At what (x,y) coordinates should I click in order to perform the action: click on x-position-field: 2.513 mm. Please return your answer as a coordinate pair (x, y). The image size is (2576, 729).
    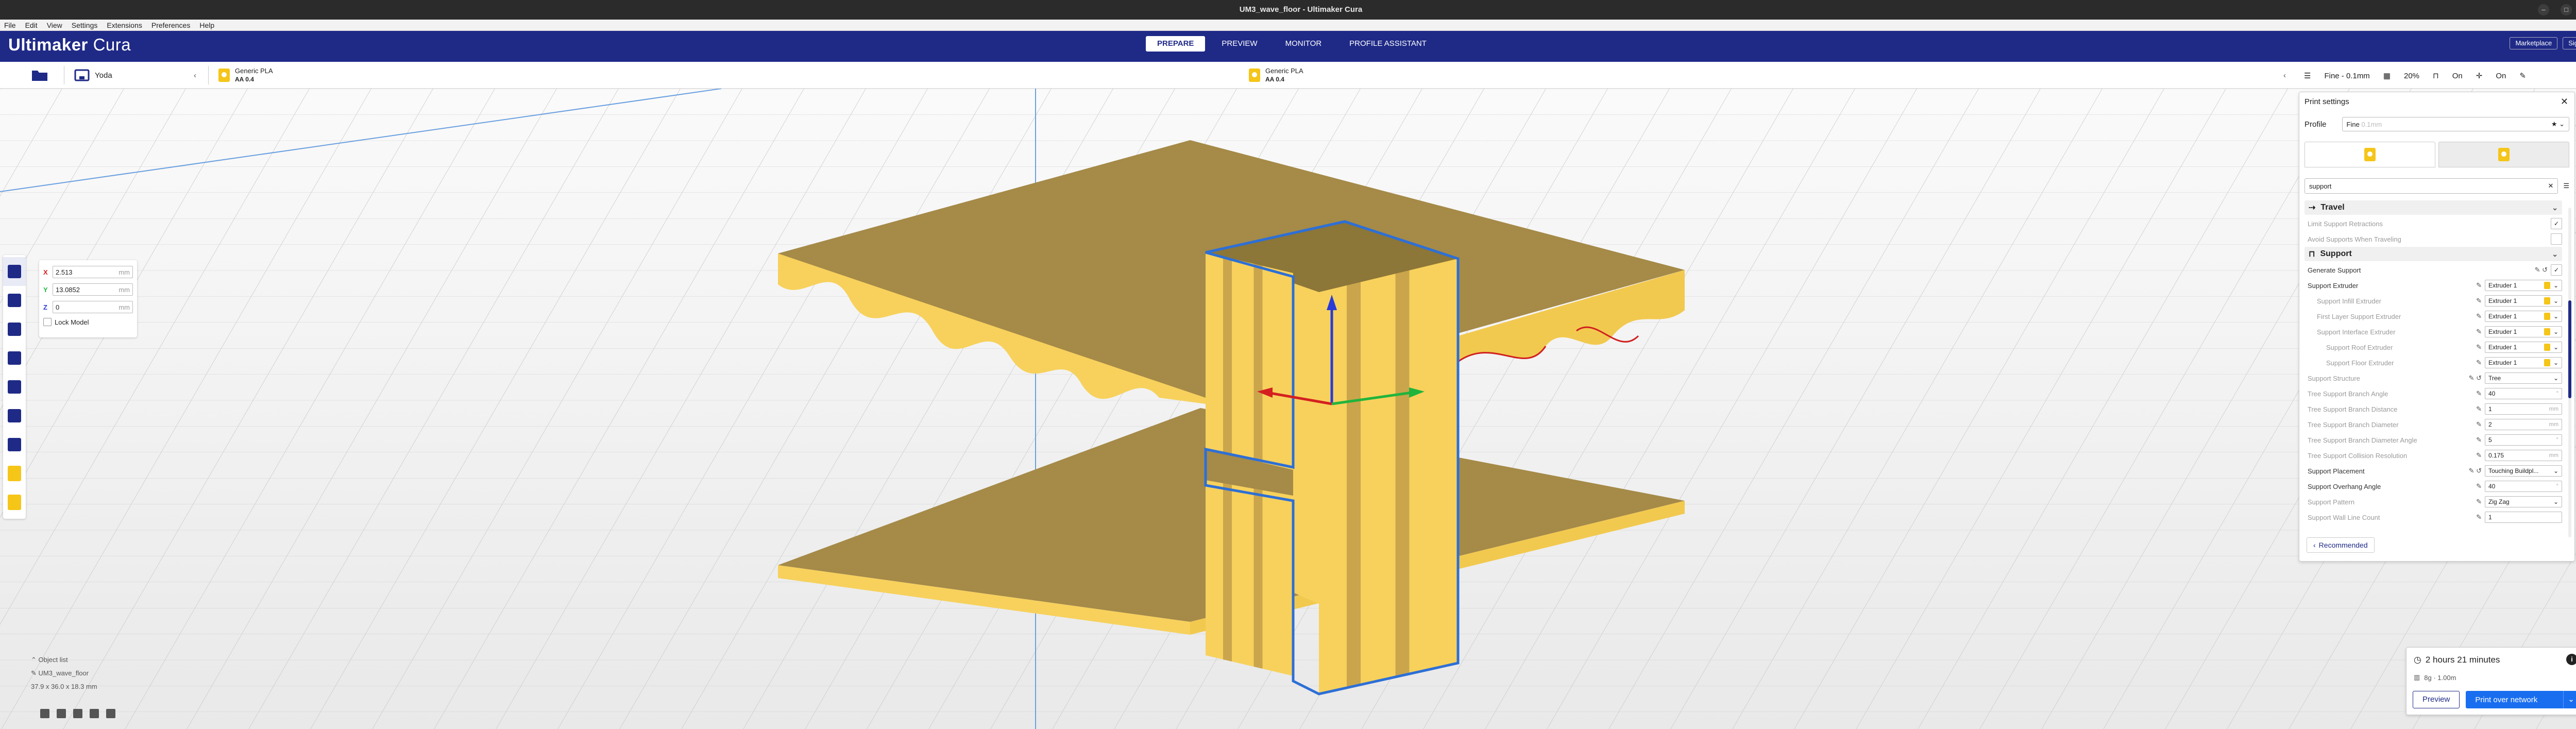
    Looking at the image, I should click on (93, 272).